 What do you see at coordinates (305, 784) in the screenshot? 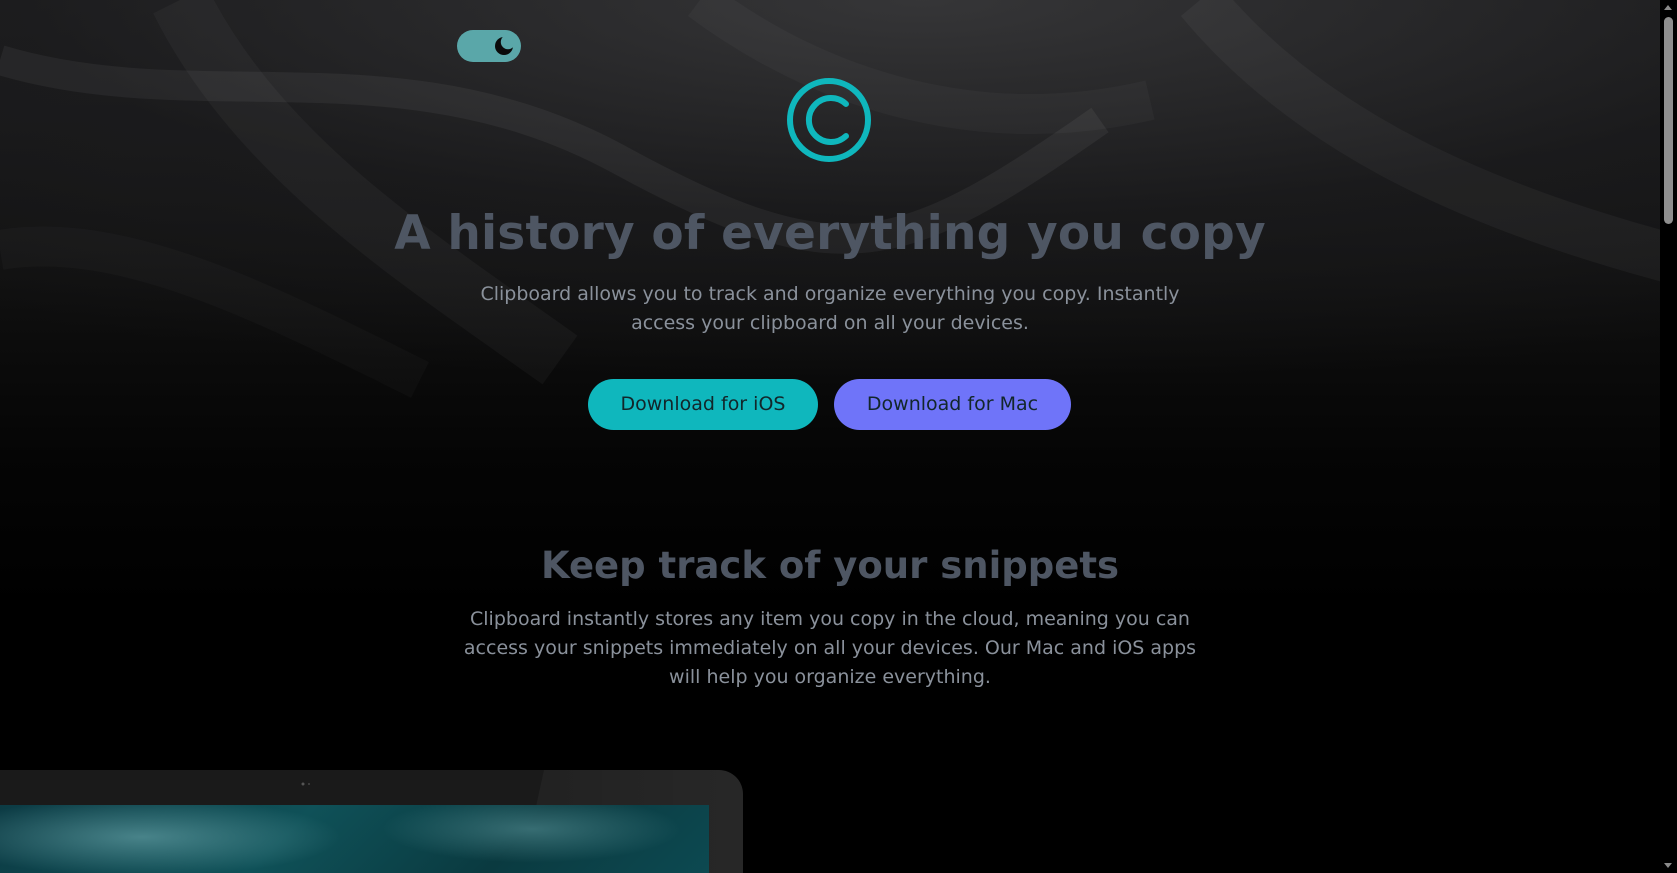
I see `camera-icon` at bounding box center [305, 784].